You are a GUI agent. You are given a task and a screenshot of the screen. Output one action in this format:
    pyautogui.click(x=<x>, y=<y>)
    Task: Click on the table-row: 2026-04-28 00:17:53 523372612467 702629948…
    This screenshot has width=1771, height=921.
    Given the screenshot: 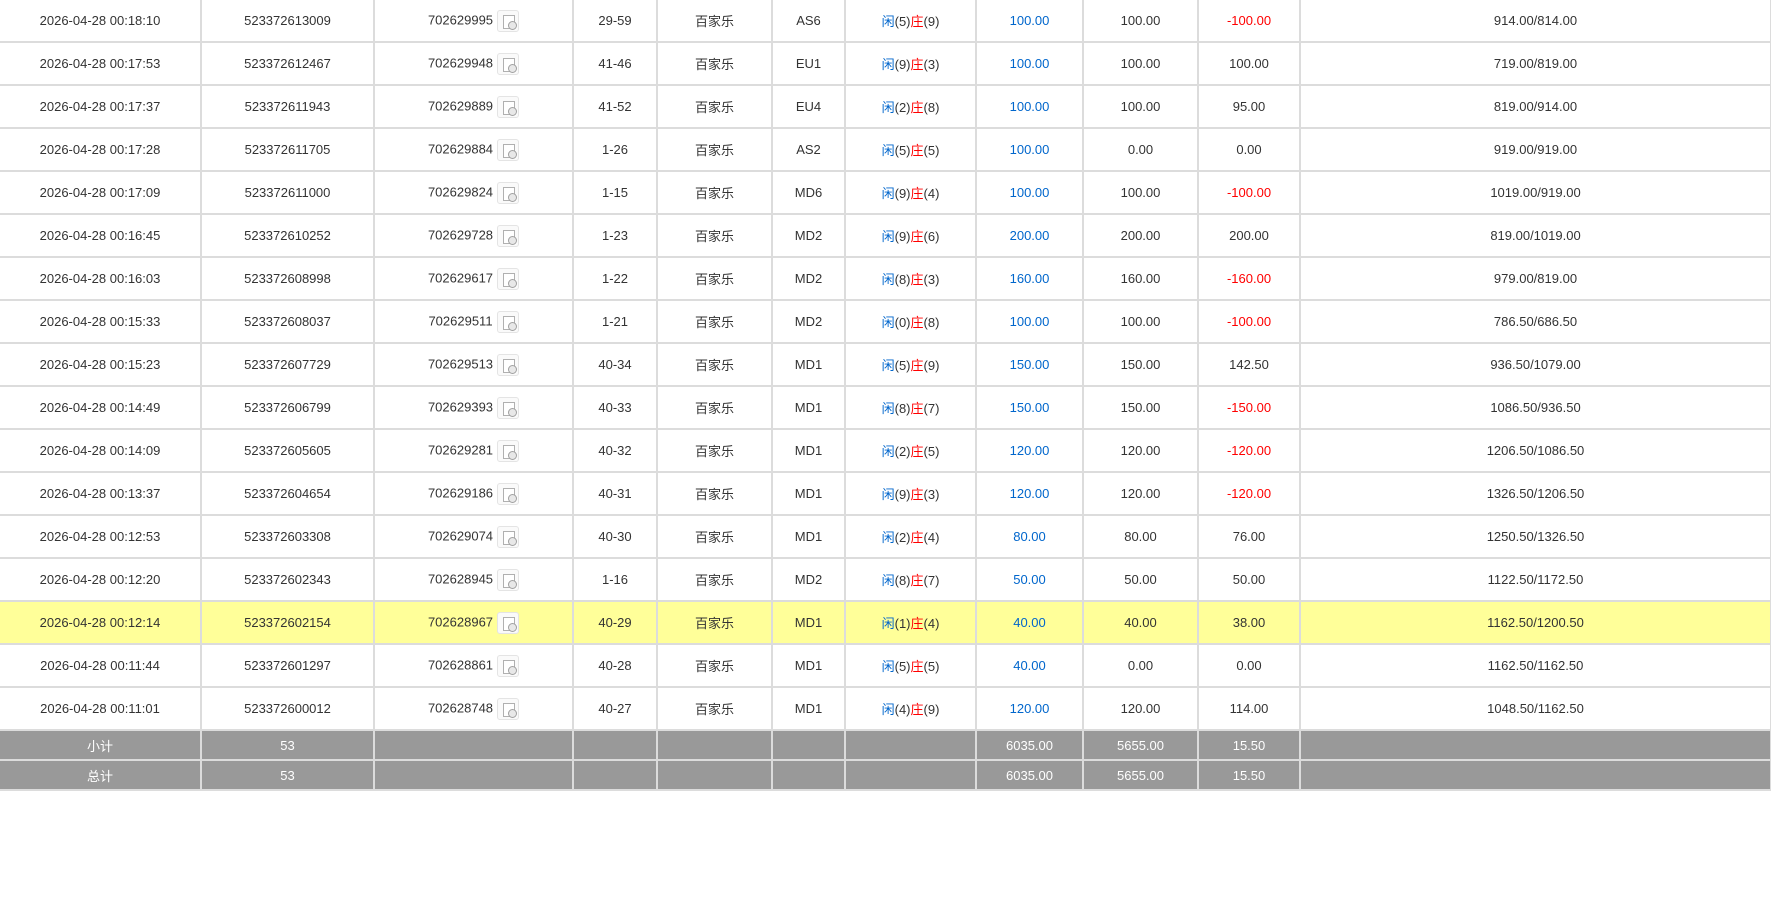 What is the action you would take?
    pyautogui.click(x=885, y=64)
    